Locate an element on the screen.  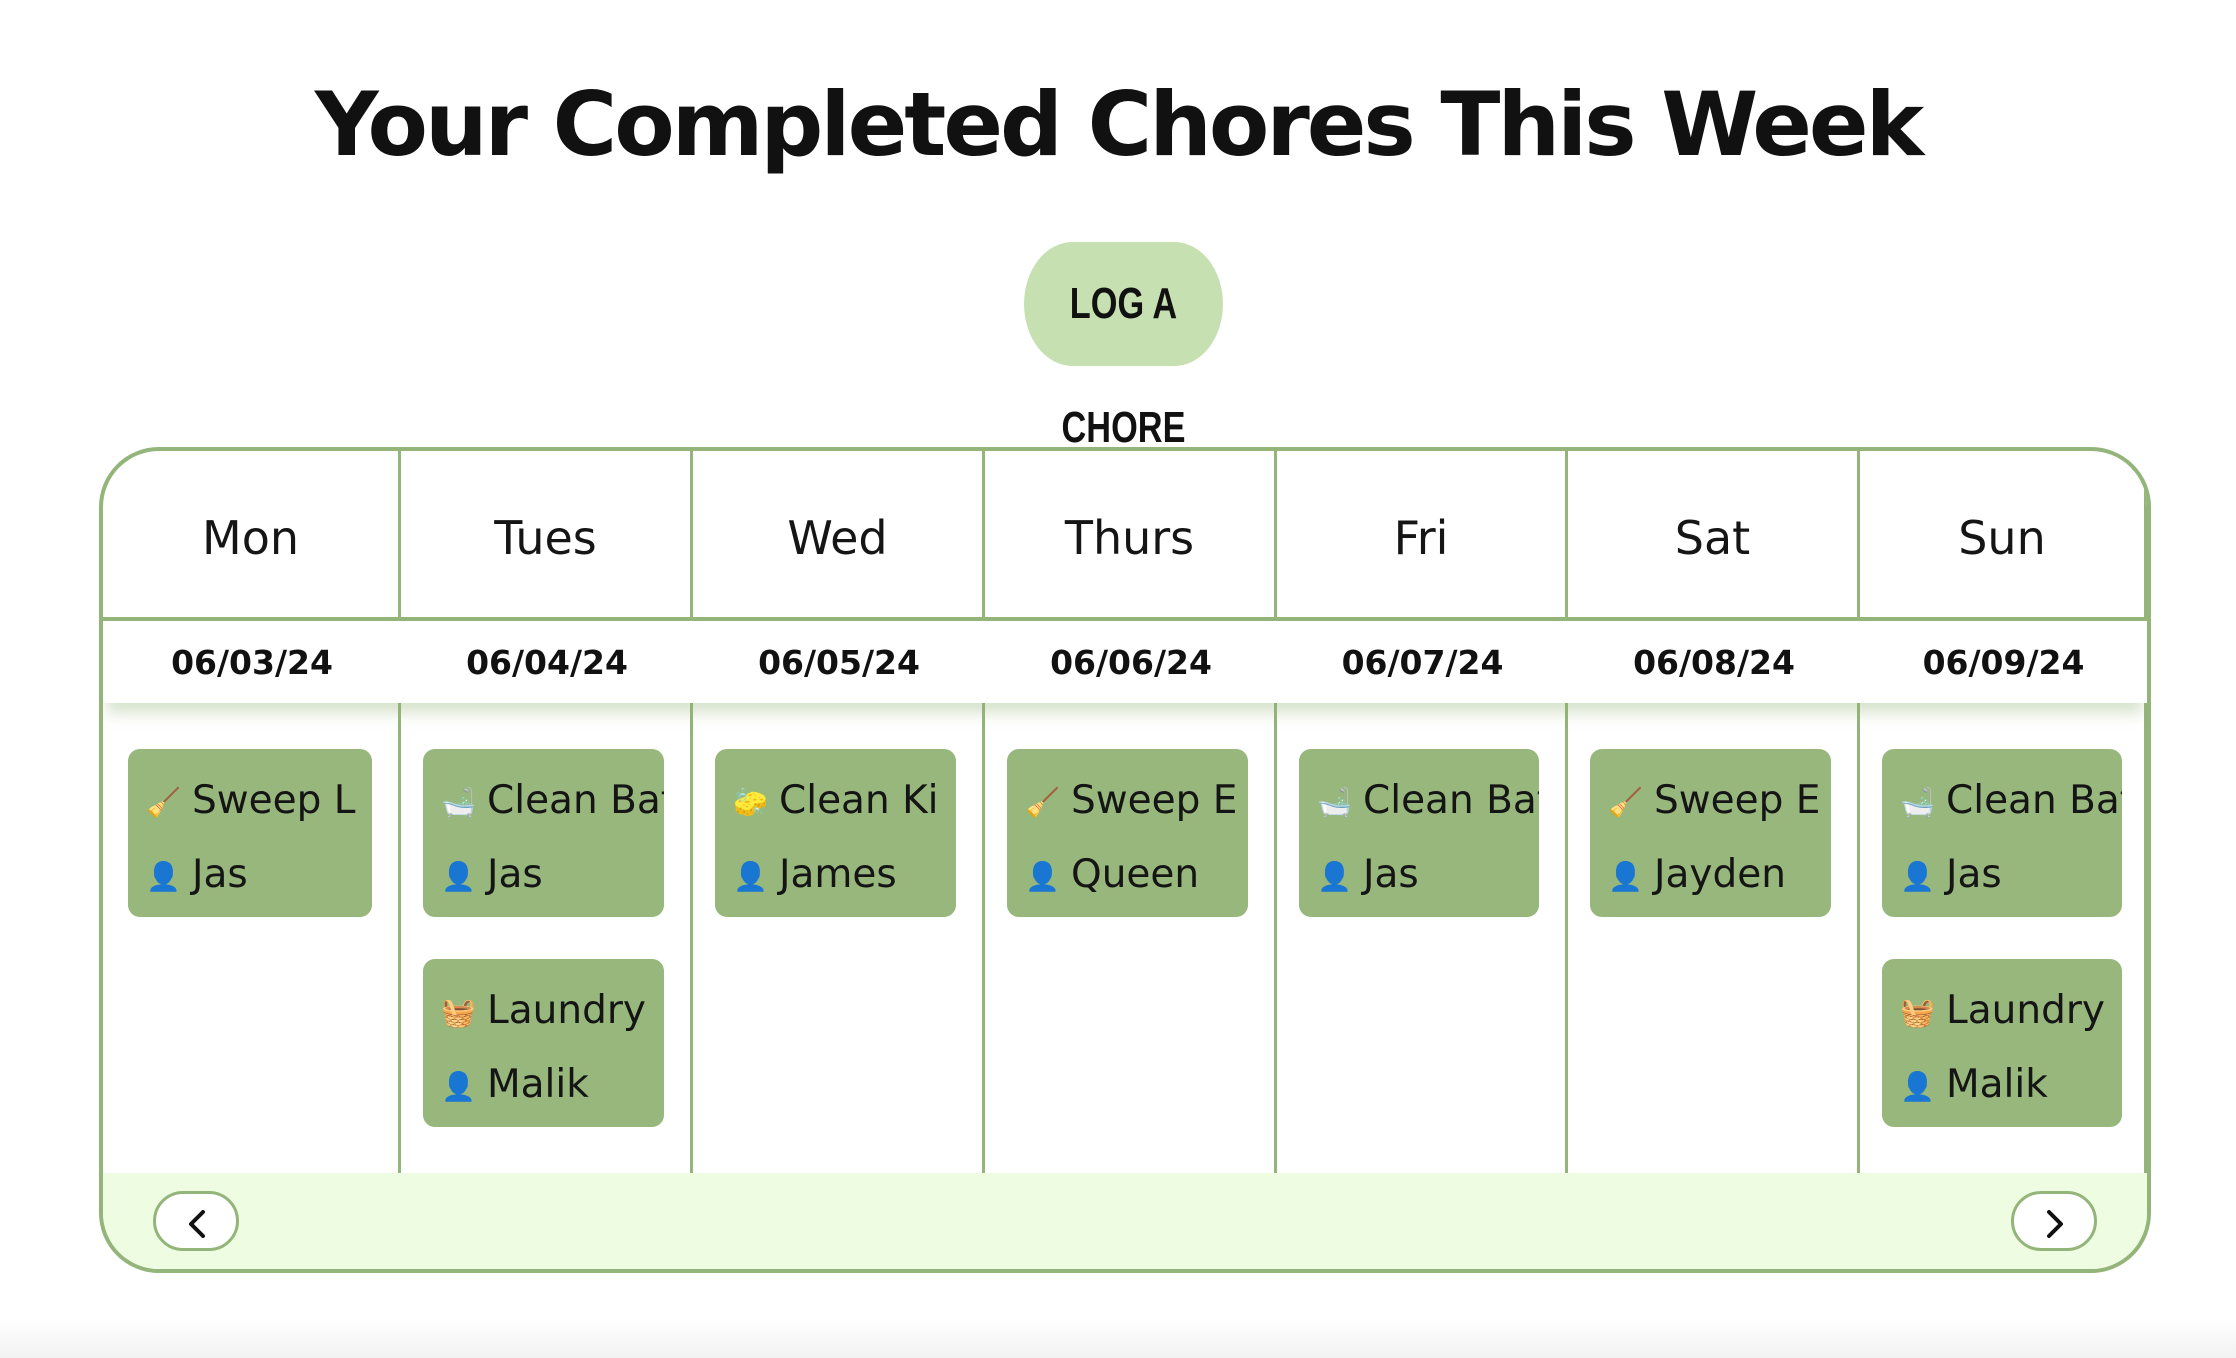
date-fri: 06/07/24 is located at coordinates (1422, 662).